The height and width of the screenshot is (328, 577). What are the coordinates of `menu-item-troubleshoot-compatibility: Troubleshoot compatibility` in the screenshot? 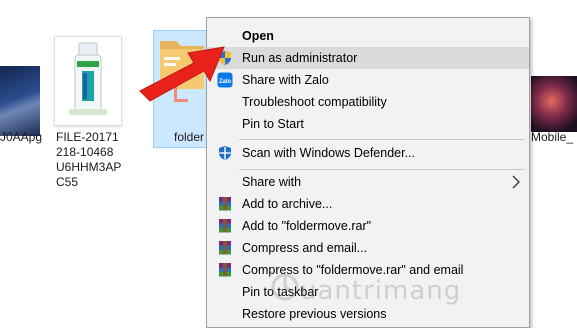 It's located at (368, 102).